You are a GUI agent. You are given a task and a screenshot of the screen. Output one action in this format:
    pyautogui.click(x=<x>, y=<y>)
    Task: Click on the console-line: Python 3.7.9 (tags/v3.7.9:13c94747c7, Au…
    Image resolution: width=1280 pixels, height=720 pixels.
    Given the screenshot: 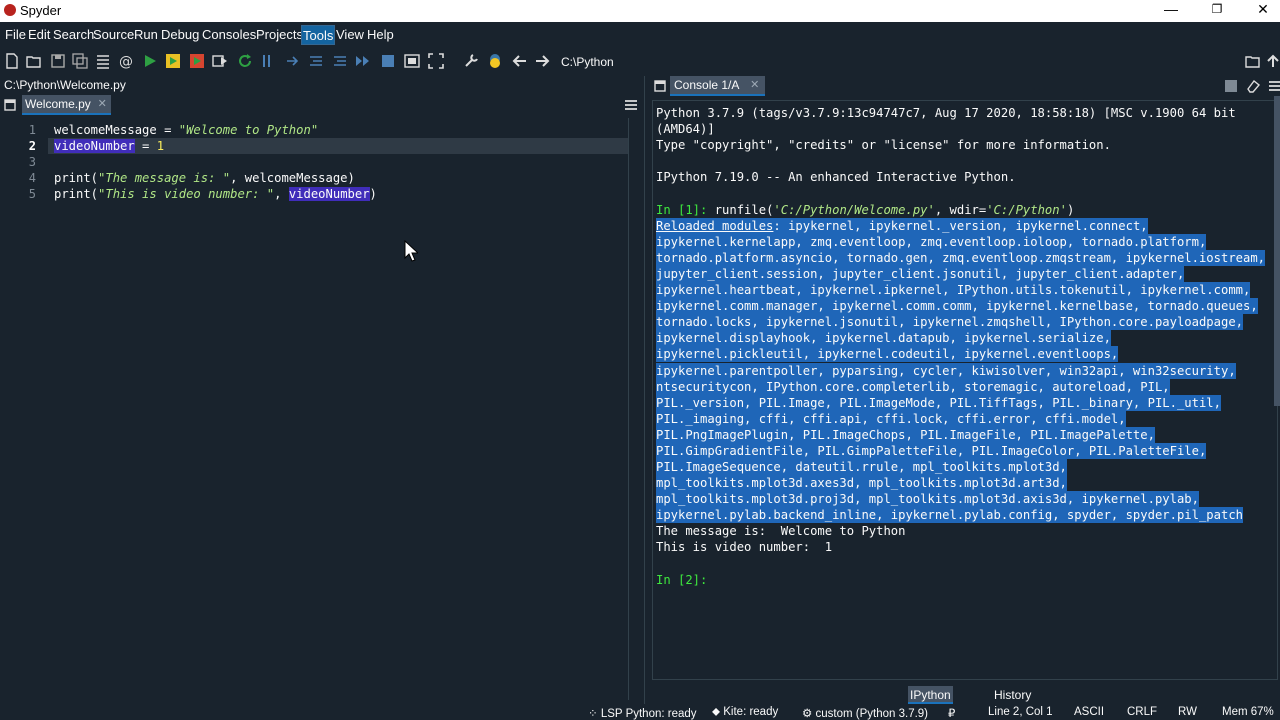 What is the action you would take?
    pyautogui.click(x=946, y=113)
    